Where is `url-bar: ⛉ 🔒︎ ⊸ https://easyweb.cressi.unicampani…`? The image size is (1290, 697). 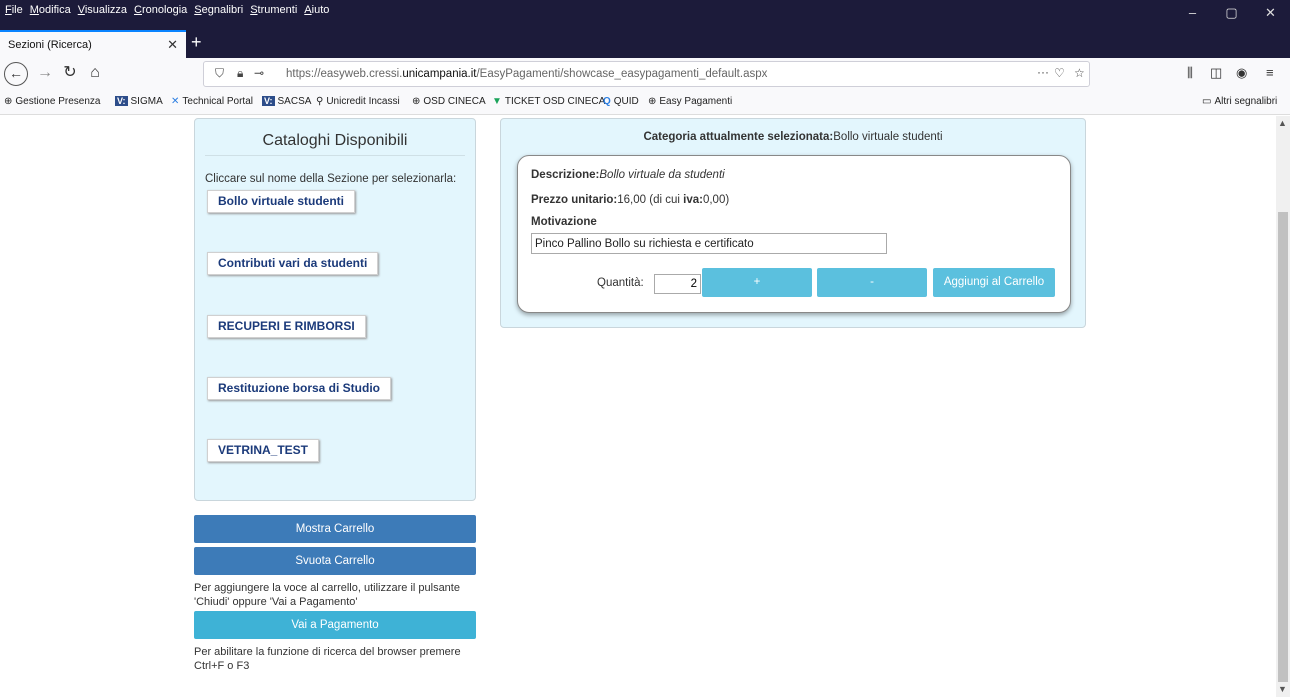
url-bar: ⛉ 🔒︎ ⊸ https://easyweb.cressi.unicampani… is located at coordinates (646, 74).